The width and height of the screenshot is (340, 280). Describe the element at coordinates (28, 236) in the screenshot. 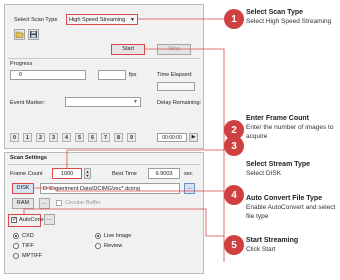

I see `format-cxd-label: CXD` at that location.